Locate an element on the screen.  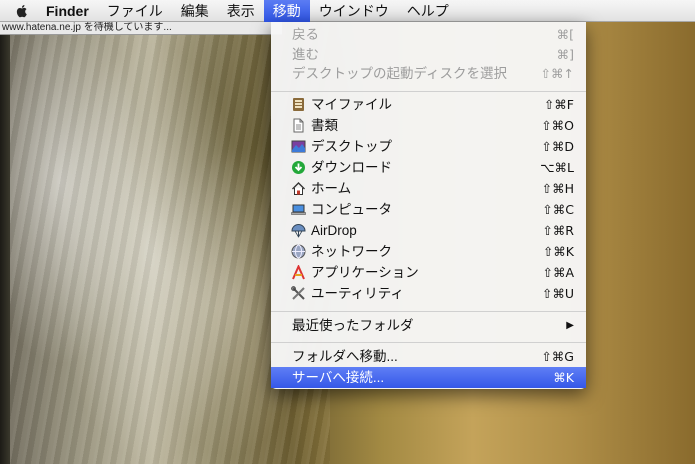
shortcut-label: ⇧⌘H is located at coordinates (557, 188).